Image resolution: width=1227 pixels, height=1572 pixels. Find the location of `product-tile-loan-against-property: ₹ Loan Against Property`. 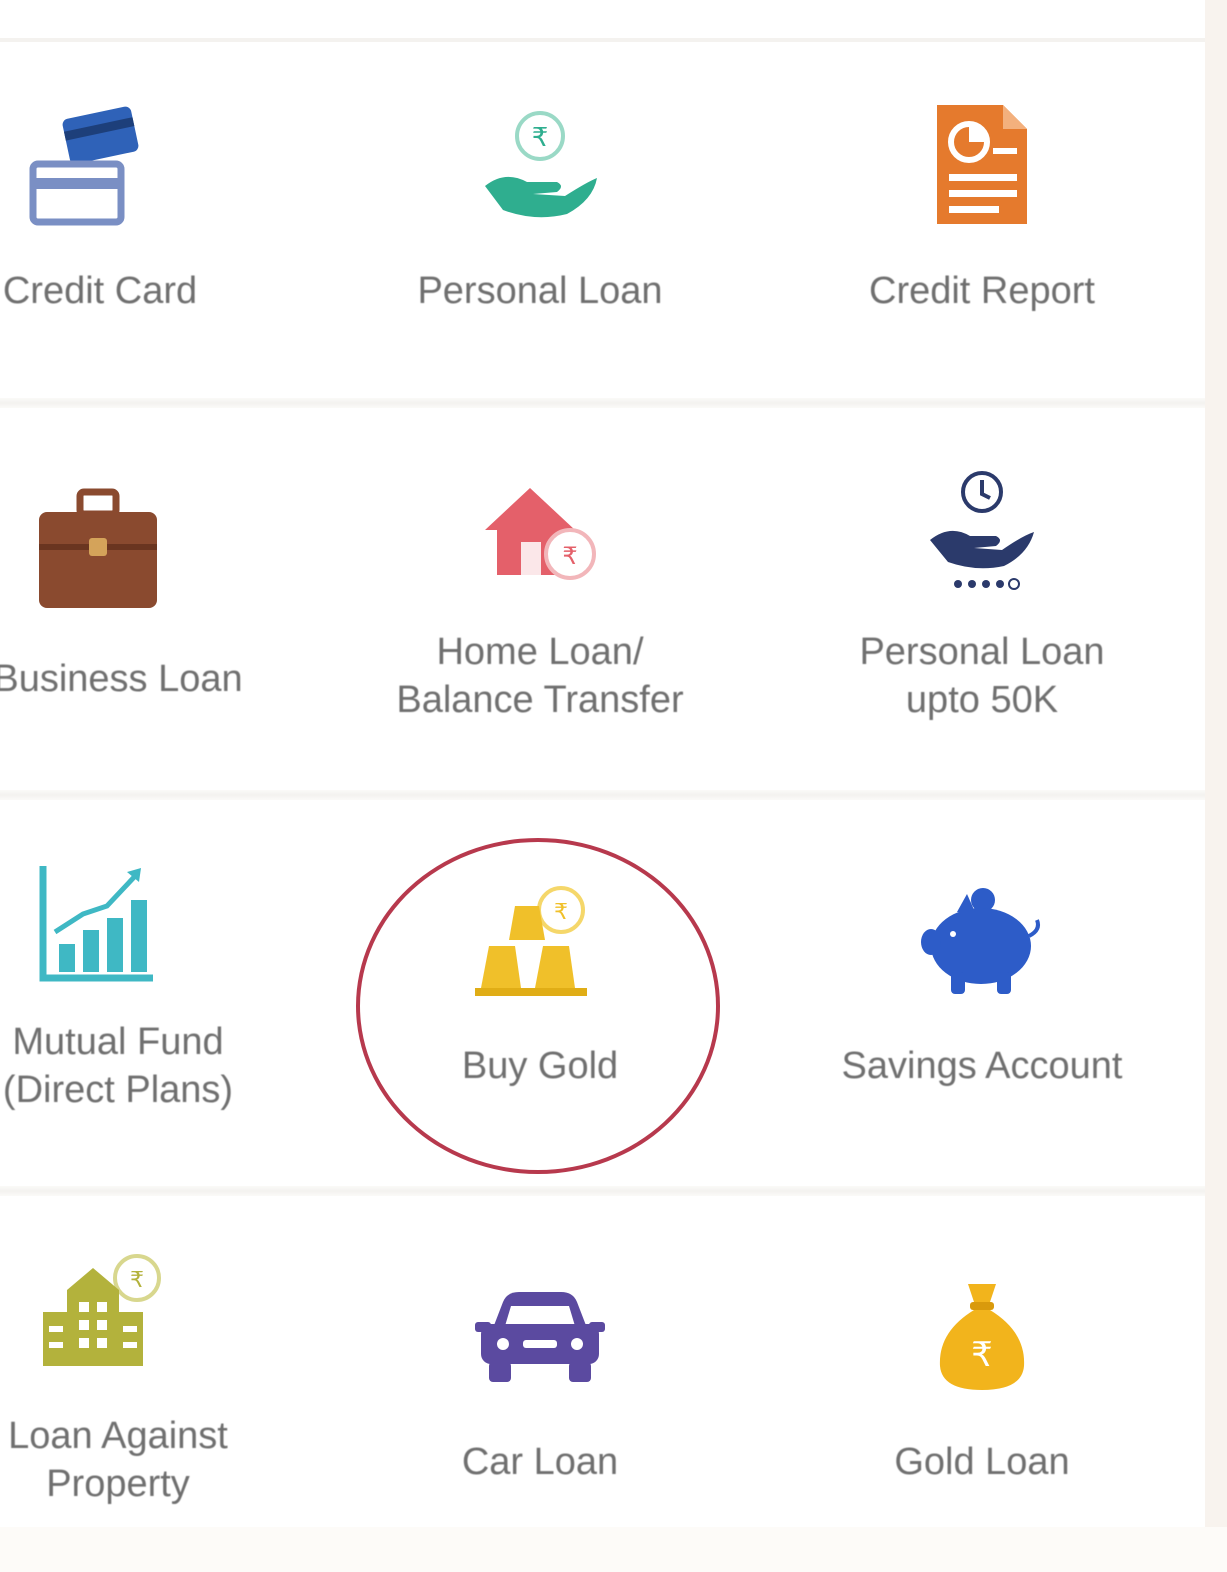

product-tile-loan-against-property: ₹ Loan Against Property is located at coordinates (164, 1382).